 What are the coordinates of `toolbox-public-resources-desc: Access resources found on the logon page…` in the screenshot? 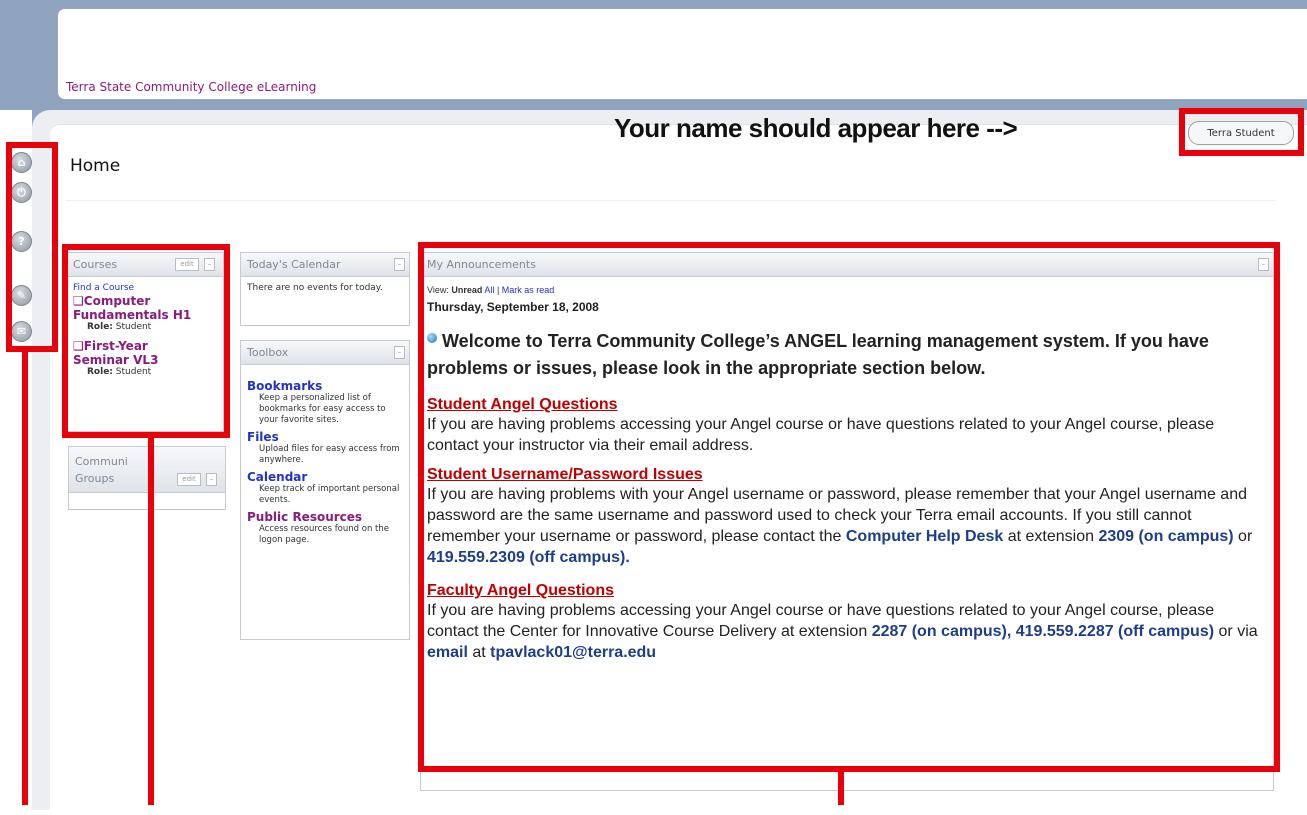 It's located at (324, 534).